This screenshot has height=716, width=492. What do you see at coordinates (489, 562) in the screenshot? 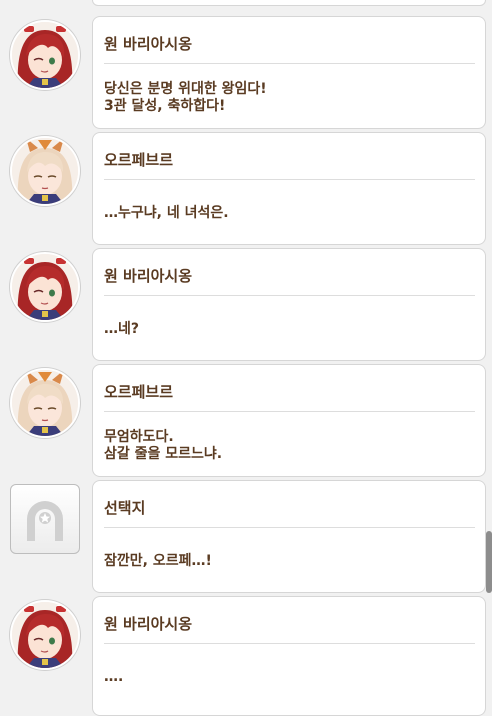
I see `scrollbar-thumb` at bounding box center [489, 562].